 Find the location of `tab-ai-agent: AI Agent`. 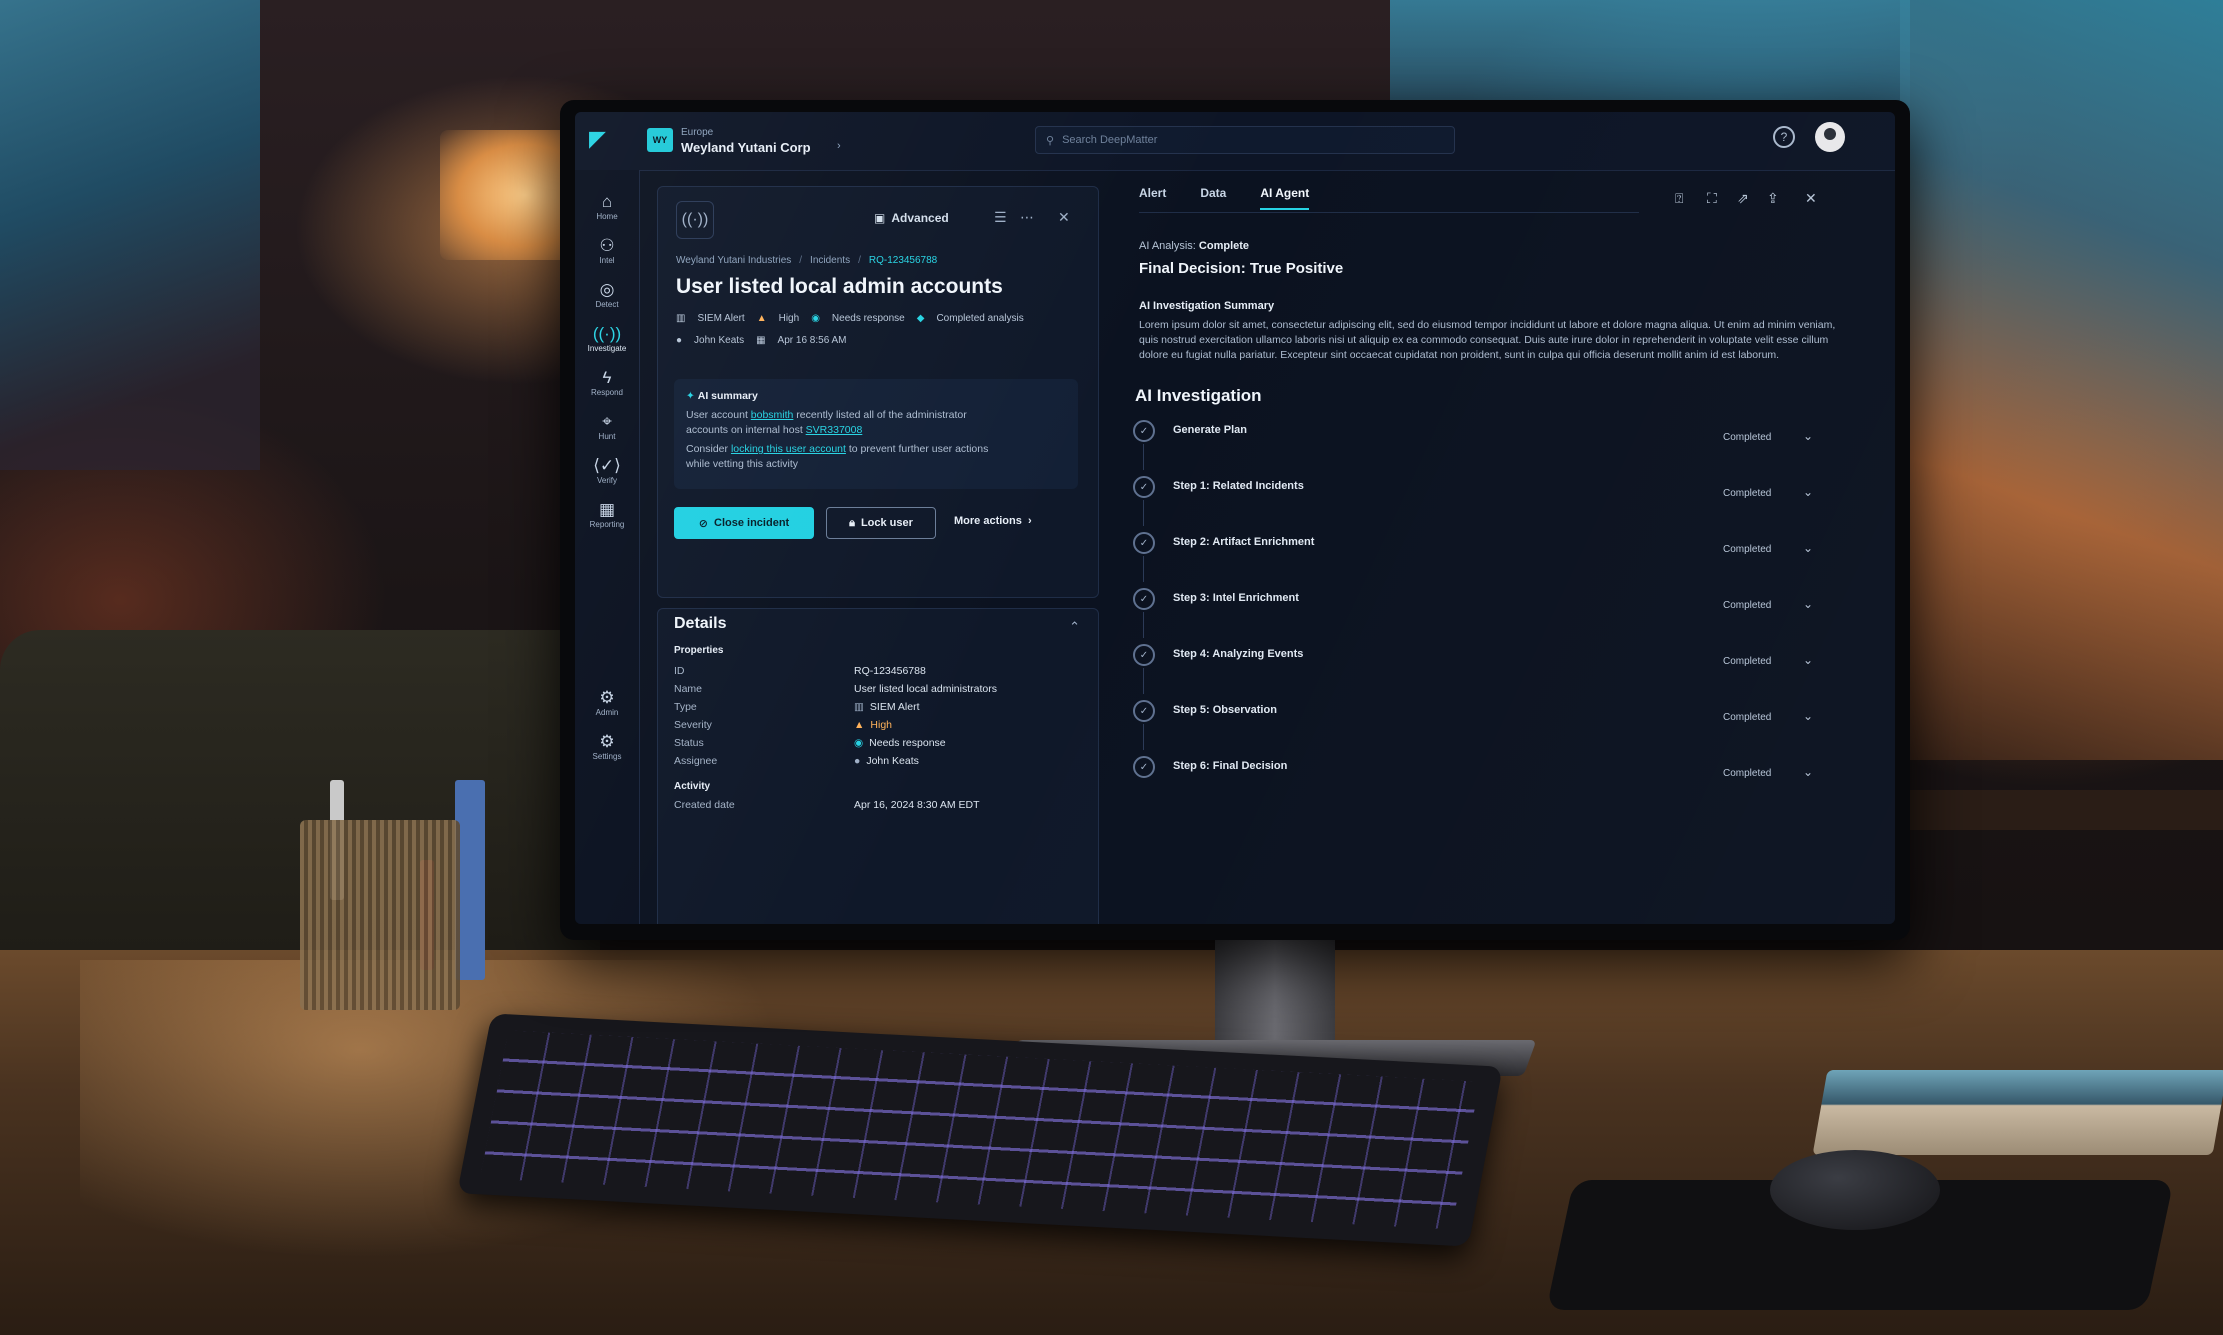

tab-ai-agent: AI Agent is located at coordinates (1285, 198).